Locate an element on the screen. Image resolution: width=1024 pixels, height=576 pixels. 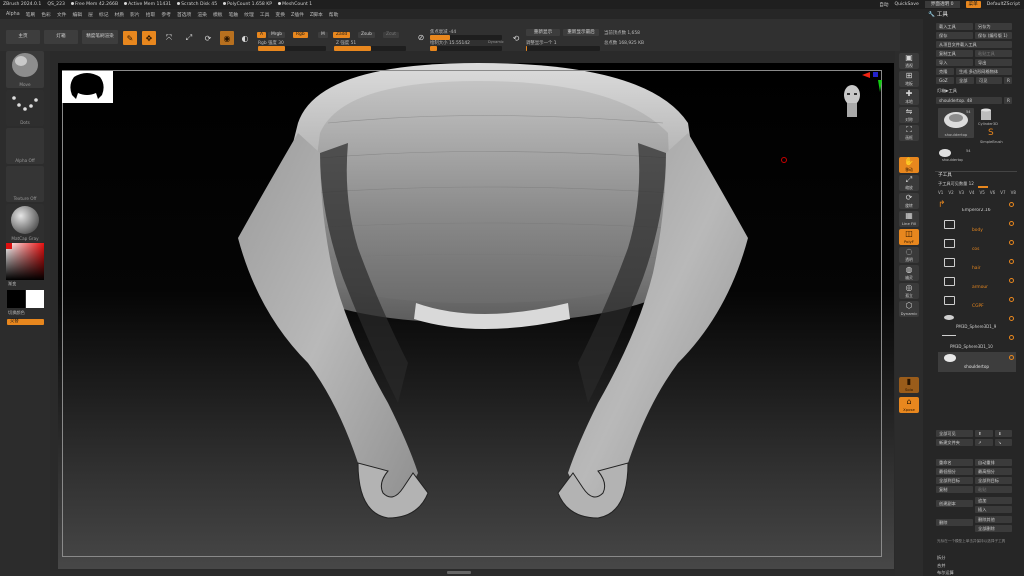
menu-item: 笔触 is located at coordinates (234, 14).